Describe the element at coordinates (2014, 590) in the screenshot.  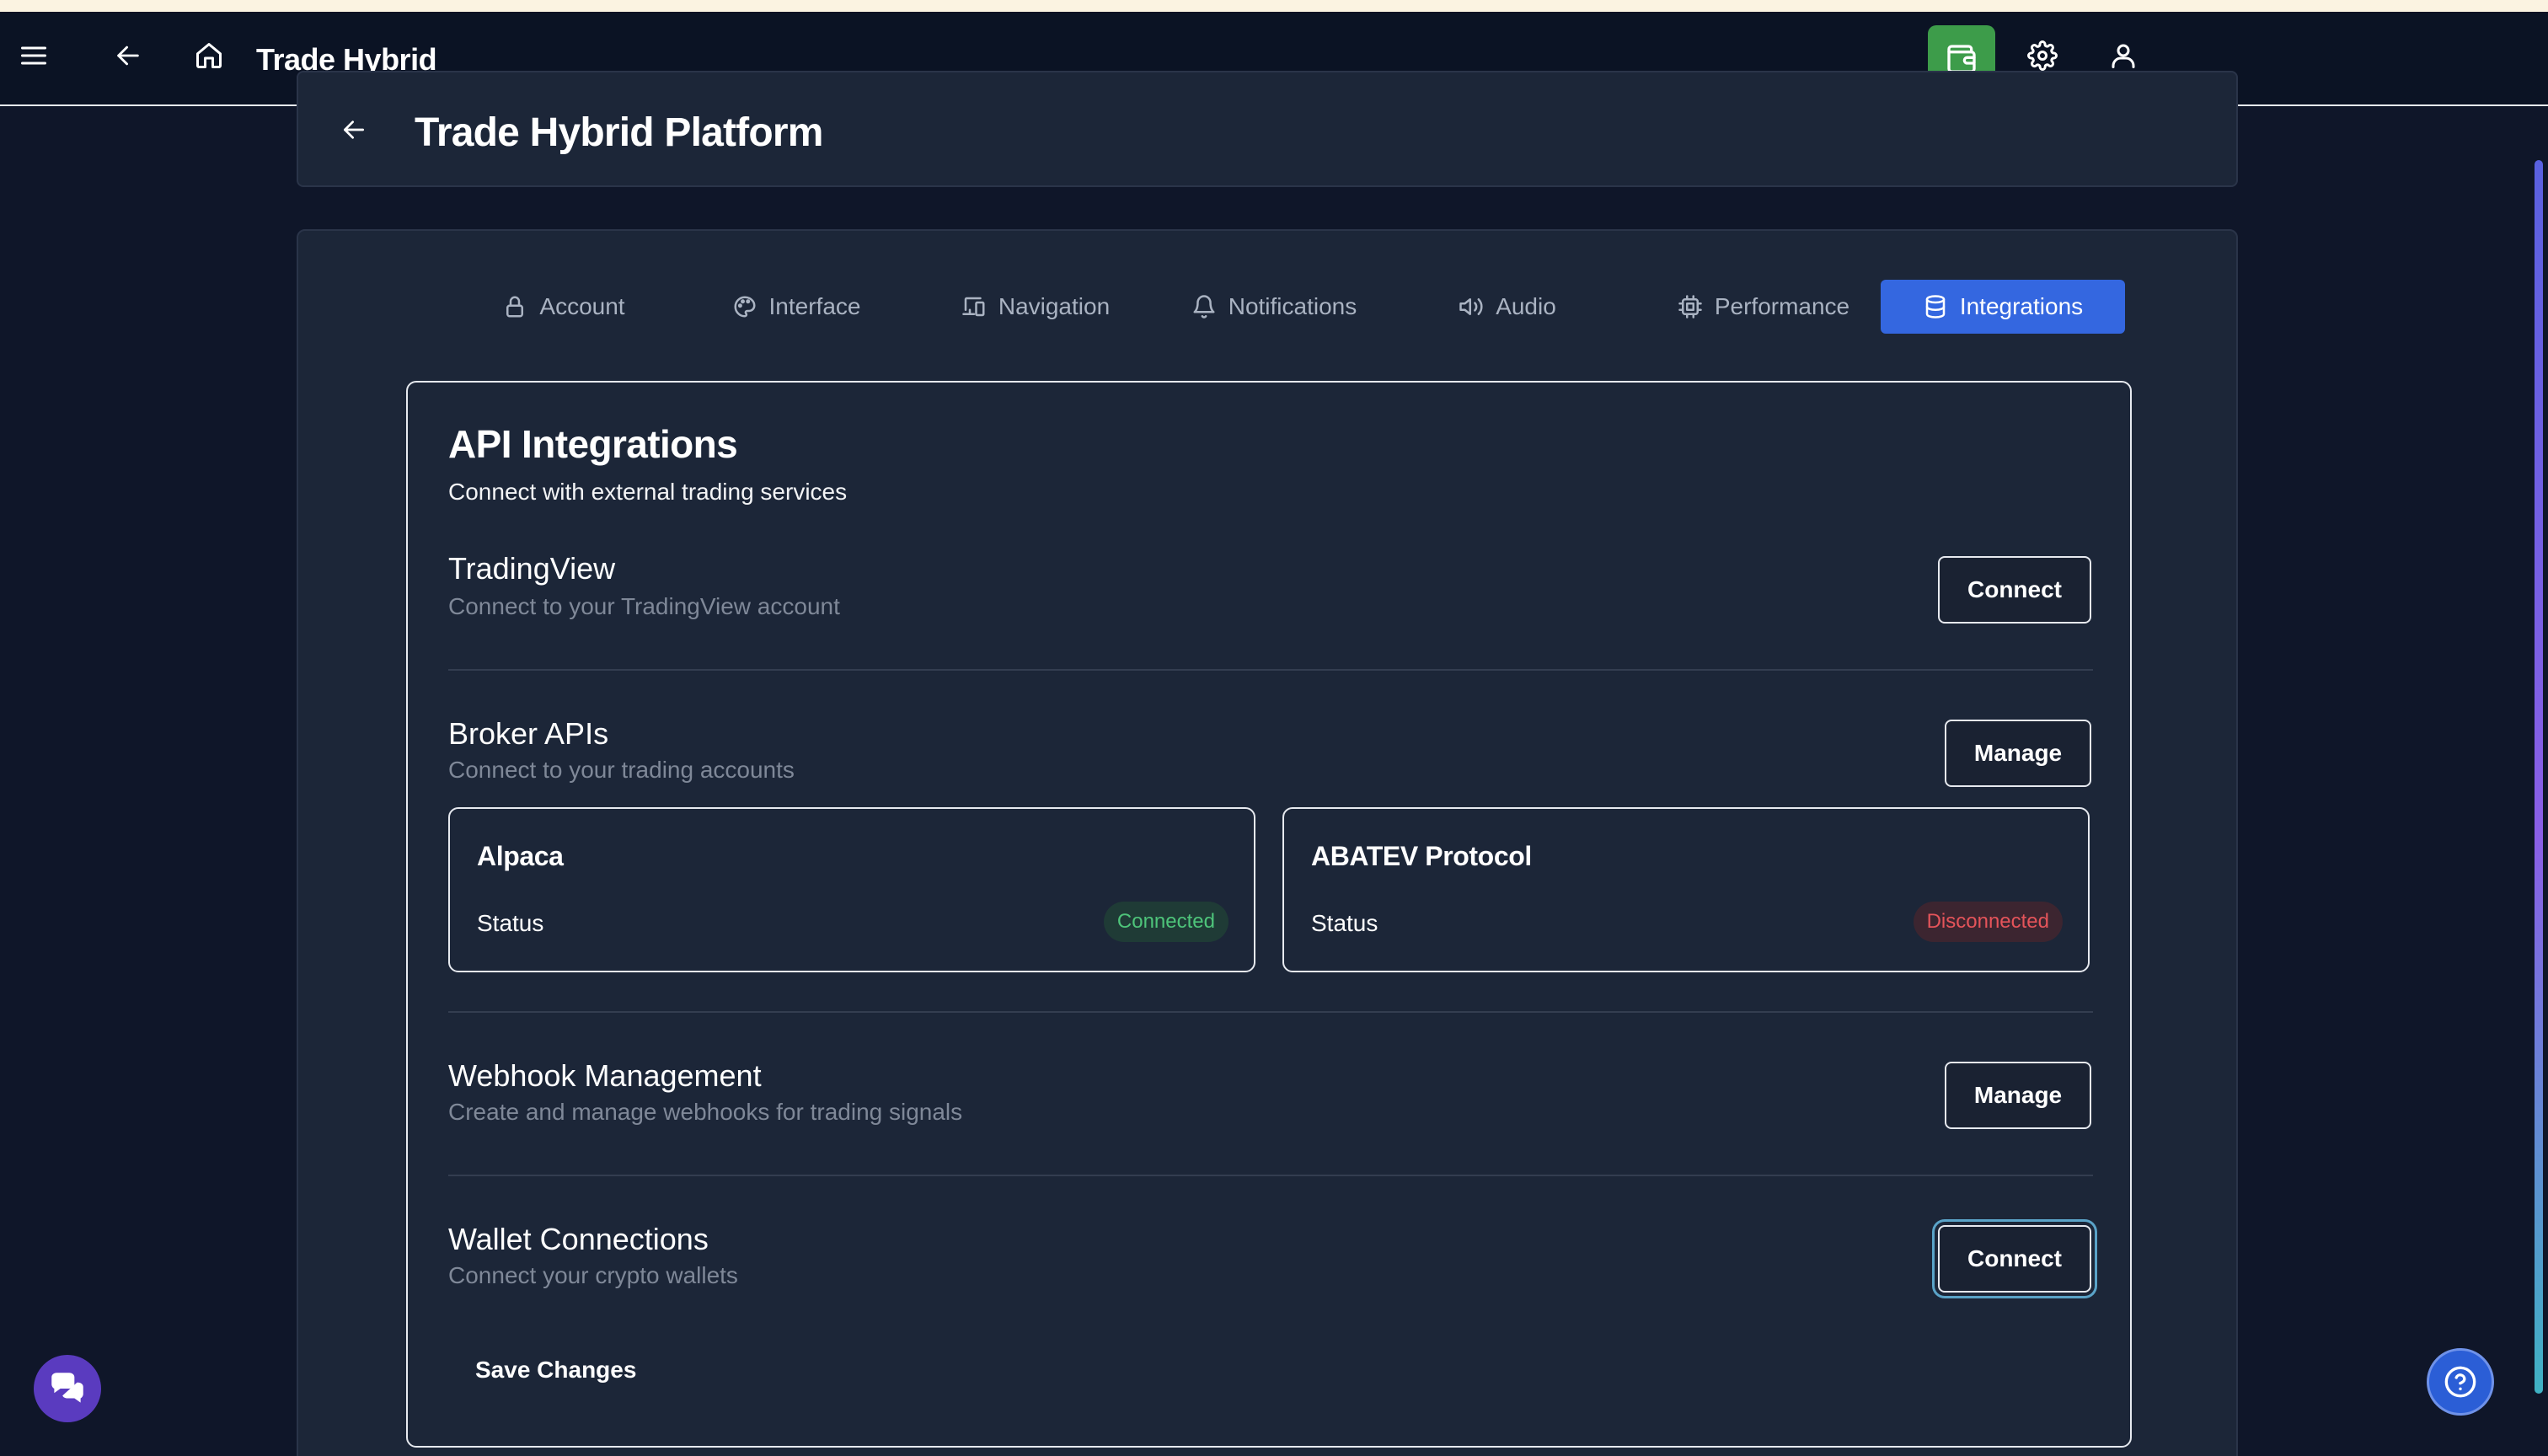
I see `tradingview-connect-button: Connect` at that location.